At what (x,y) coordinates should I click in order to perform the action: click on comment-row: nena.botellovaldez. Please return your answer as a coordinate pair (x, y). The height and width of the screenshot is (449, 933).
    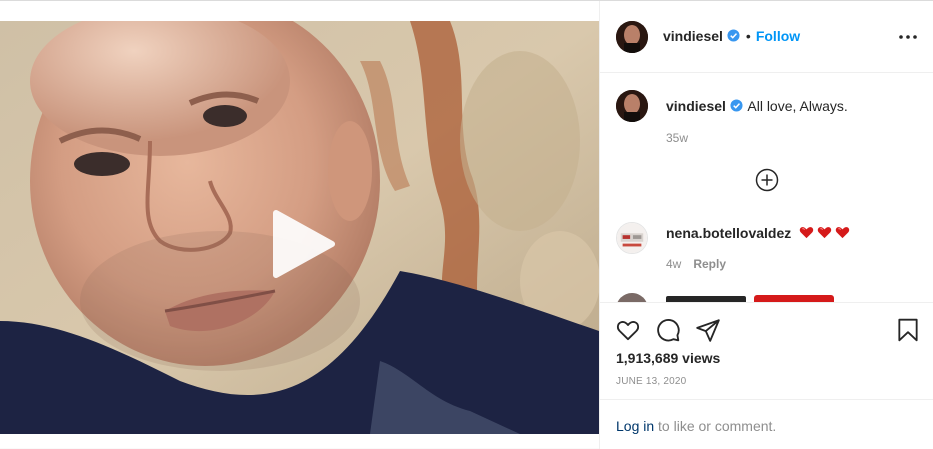
    Looking at the image, I should click on (758, 234).